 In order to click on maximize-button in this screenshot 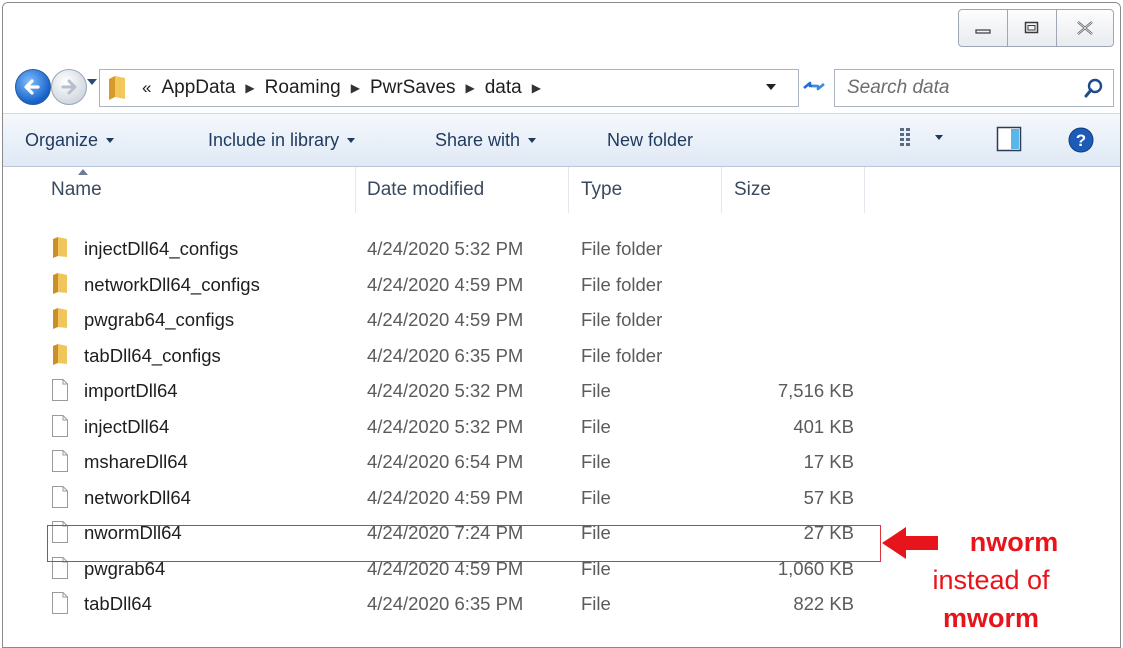, I will do `click(1032, 28)`.